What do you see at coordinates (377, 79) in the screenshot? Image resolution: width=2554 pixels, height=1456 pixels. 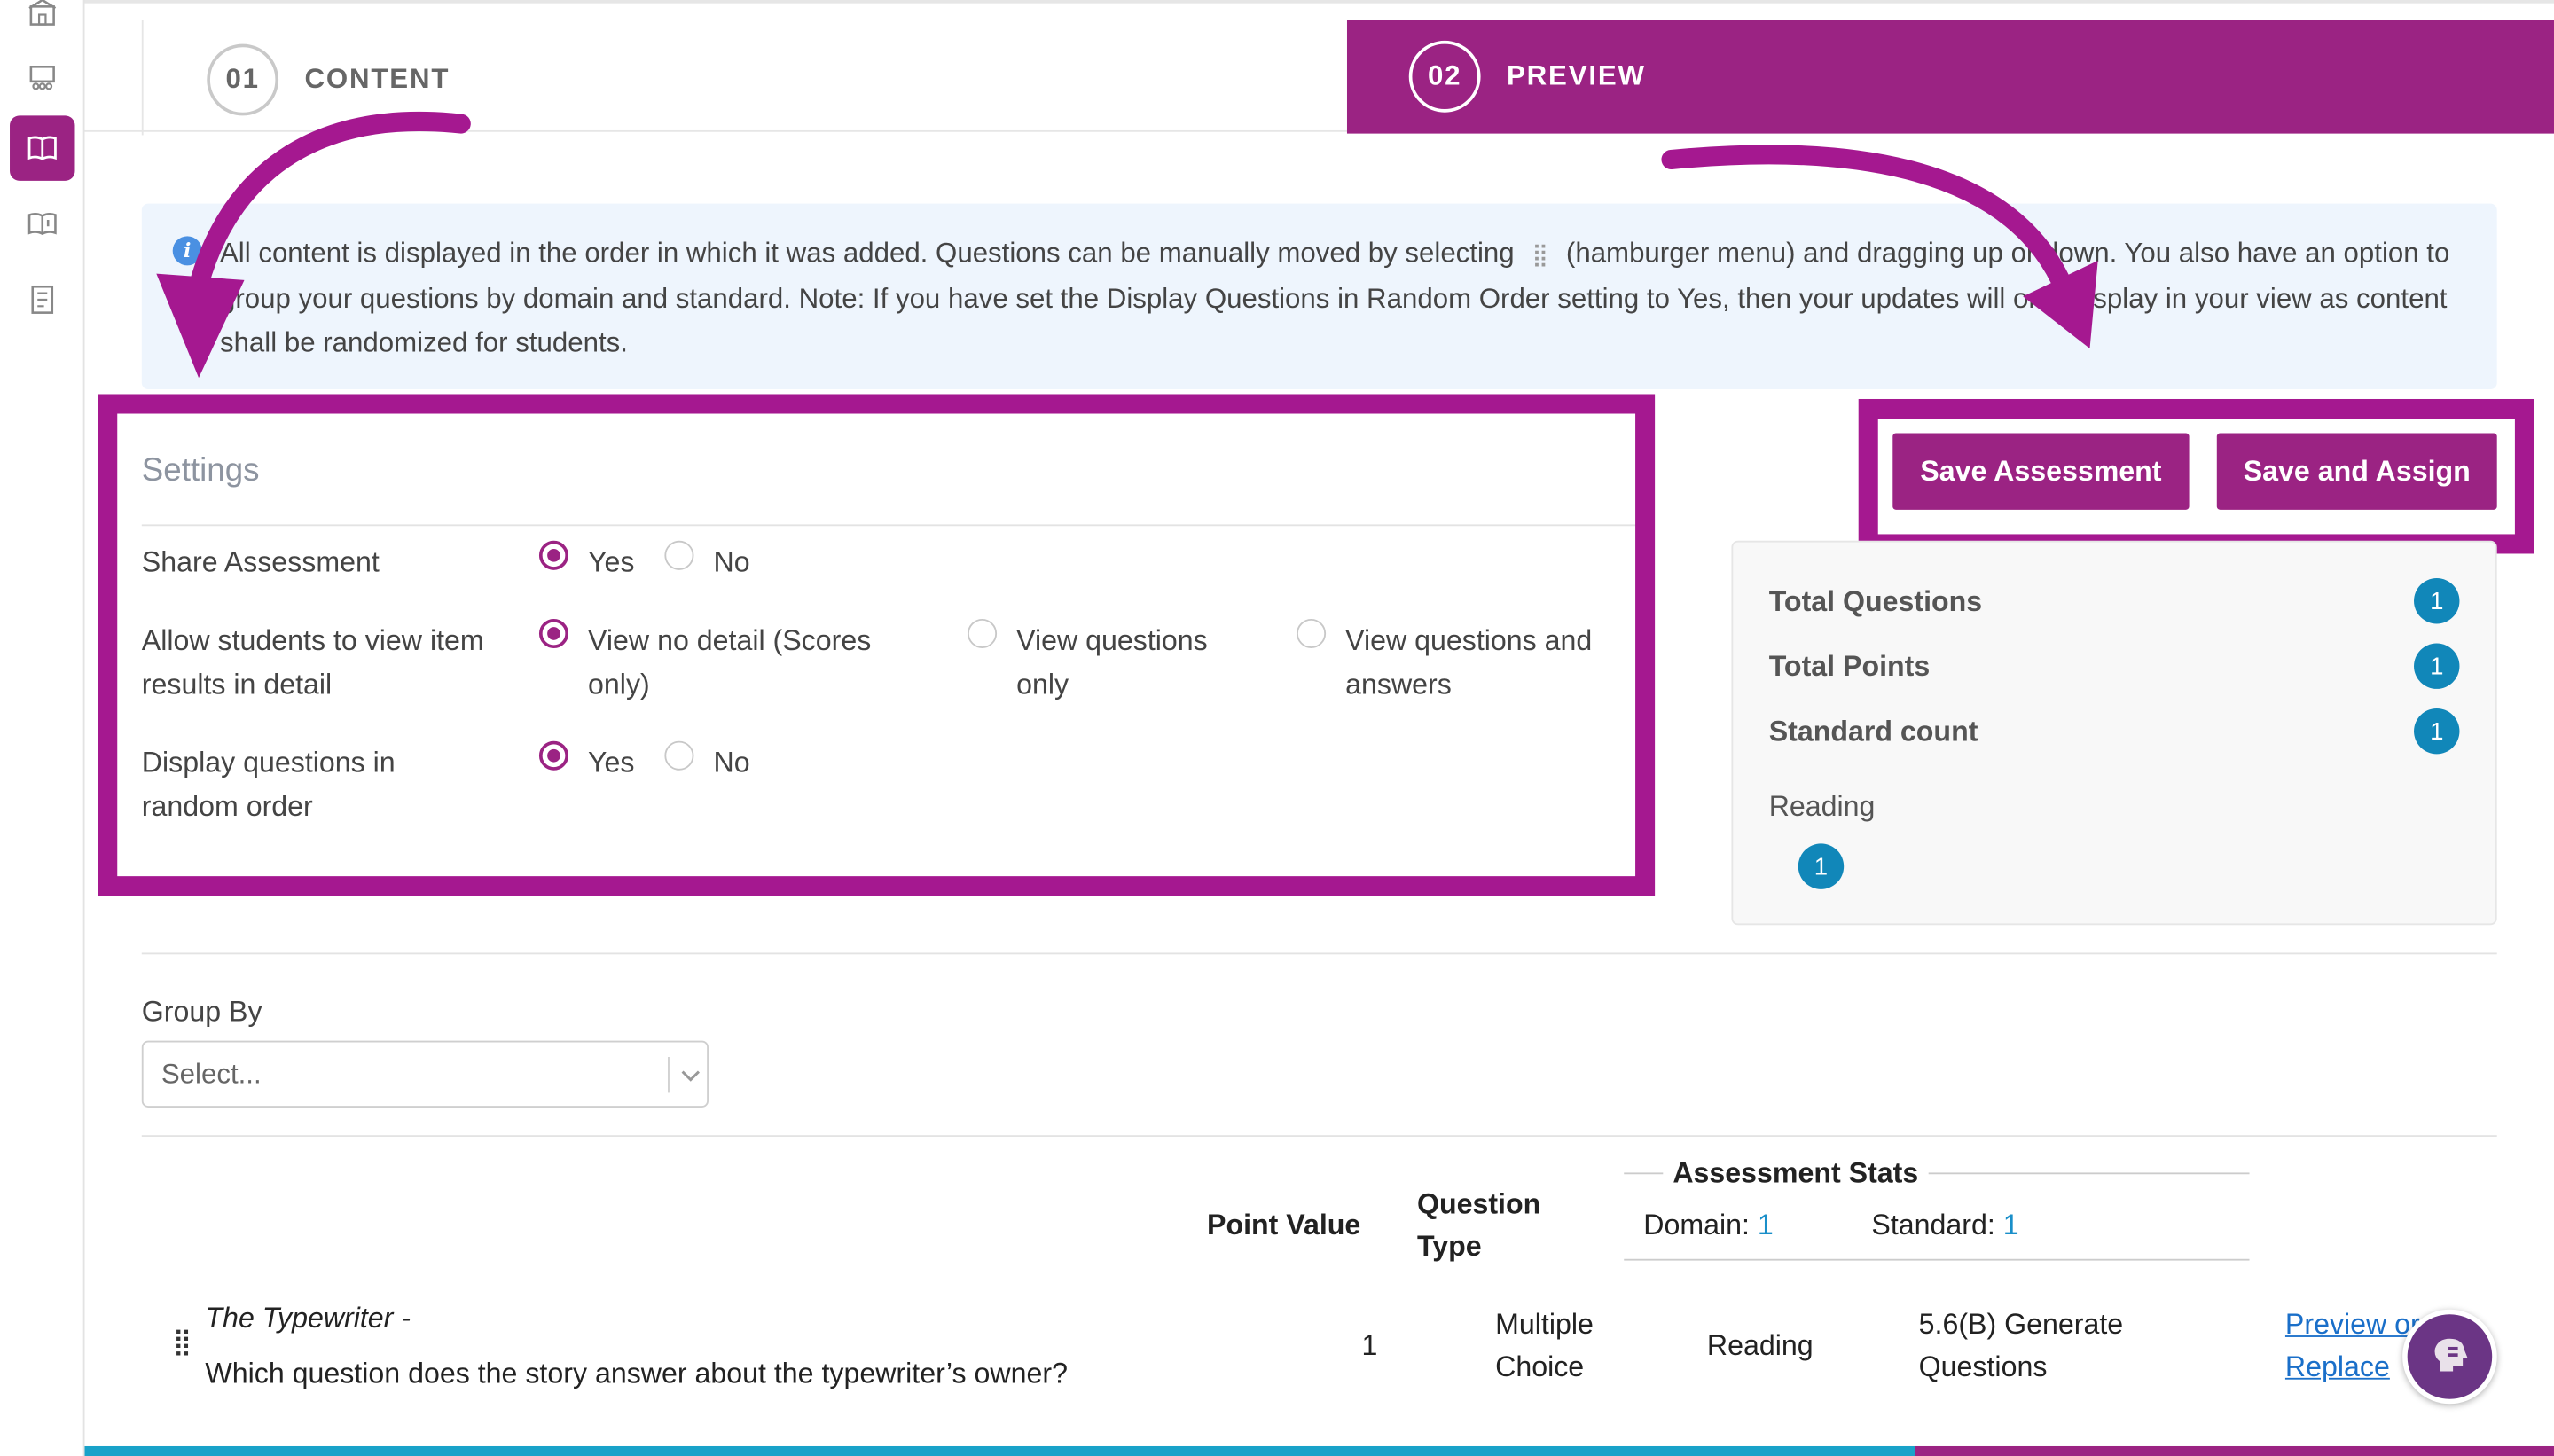 I see `step-label: CONTENT` at bounding box center [377, 79].